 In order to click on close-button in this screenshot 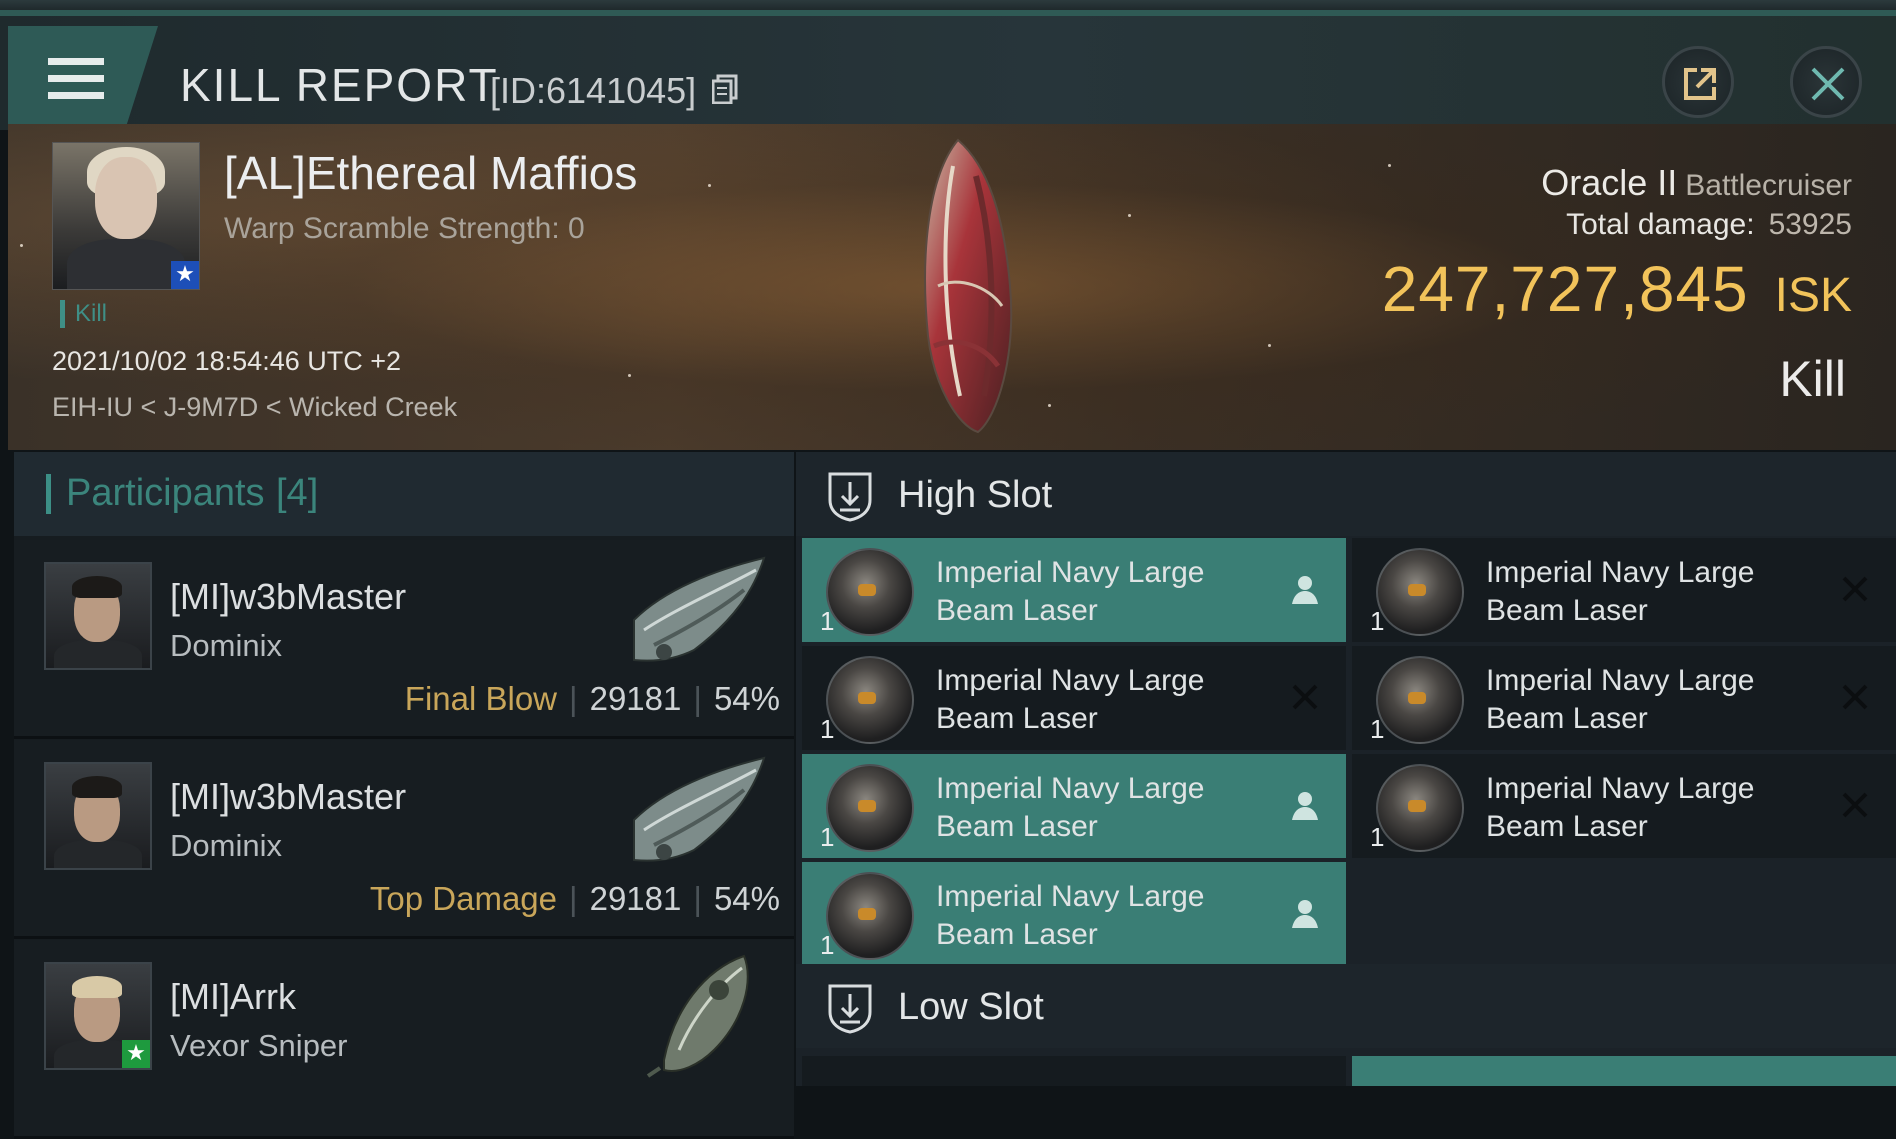, I will do `click(1826, 82)`.